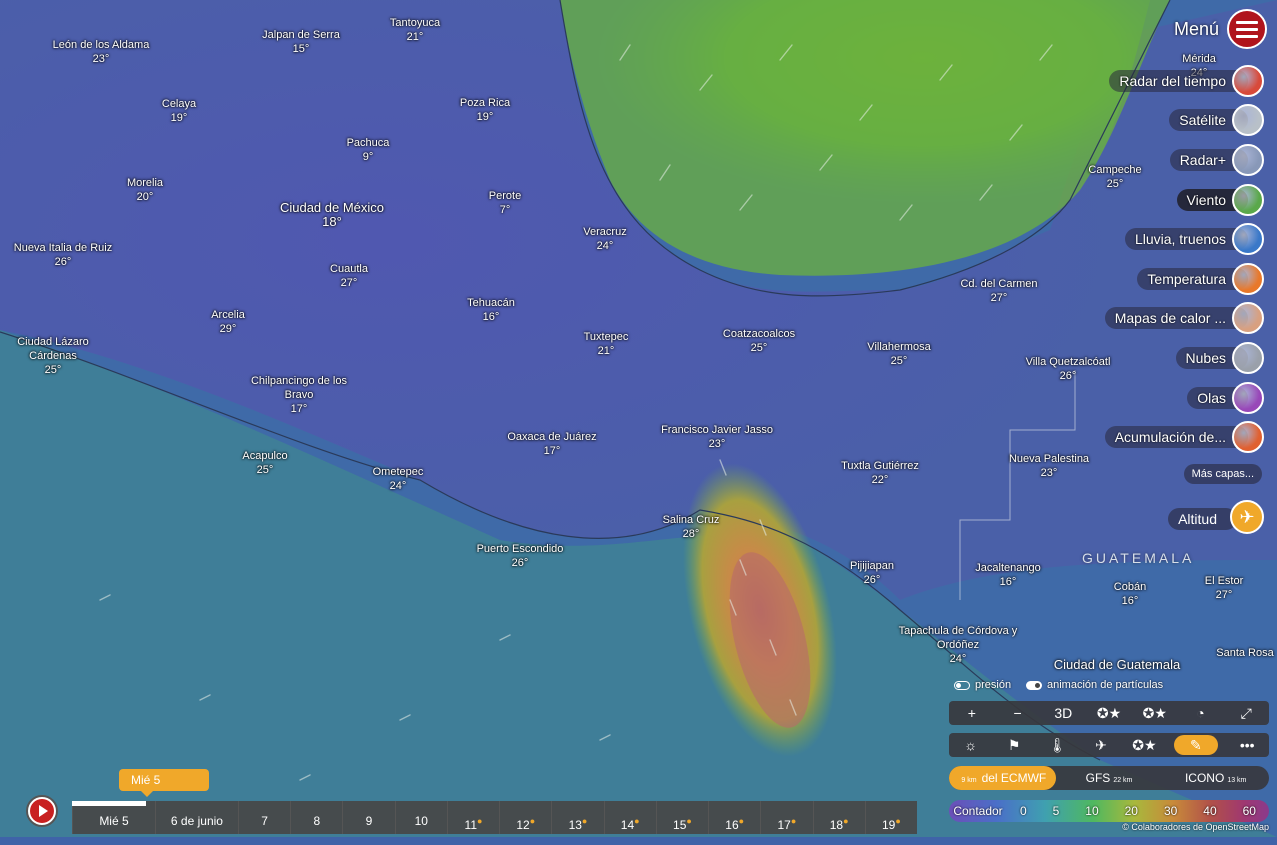 This screenshot has height=845, width=1277. What do you see at coordinates (890, 817) in the screenshot?
I see `timeline-day: 19●` at bounding box center [890, 817].